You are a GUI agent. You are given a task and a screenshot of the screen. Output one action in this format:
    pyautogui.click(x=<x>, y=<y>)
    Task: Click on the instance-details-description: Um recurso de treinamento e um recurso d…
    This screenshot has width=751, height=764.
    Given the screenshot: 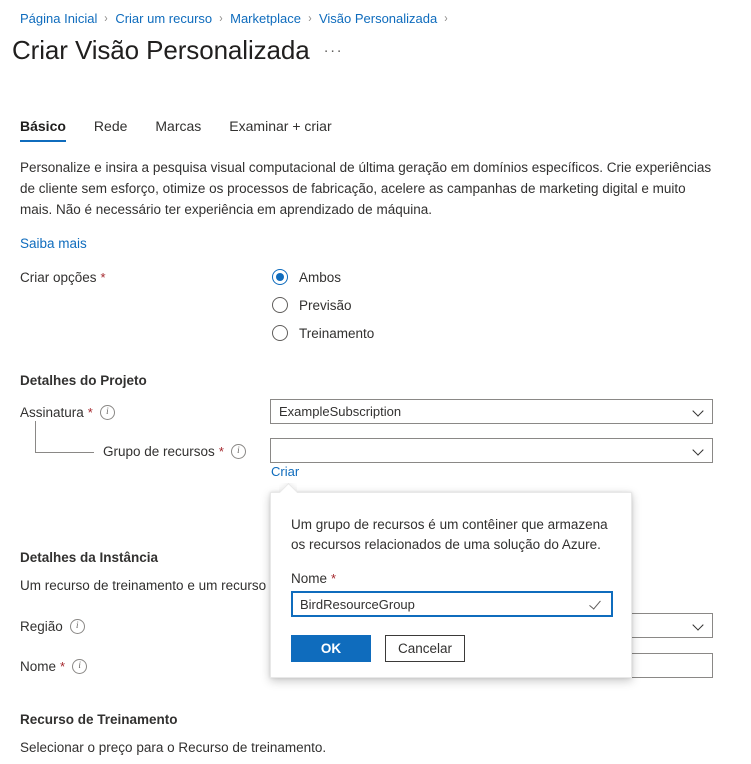 What is the action you would take?
    pyautogui.click(x=145, y=585)
    